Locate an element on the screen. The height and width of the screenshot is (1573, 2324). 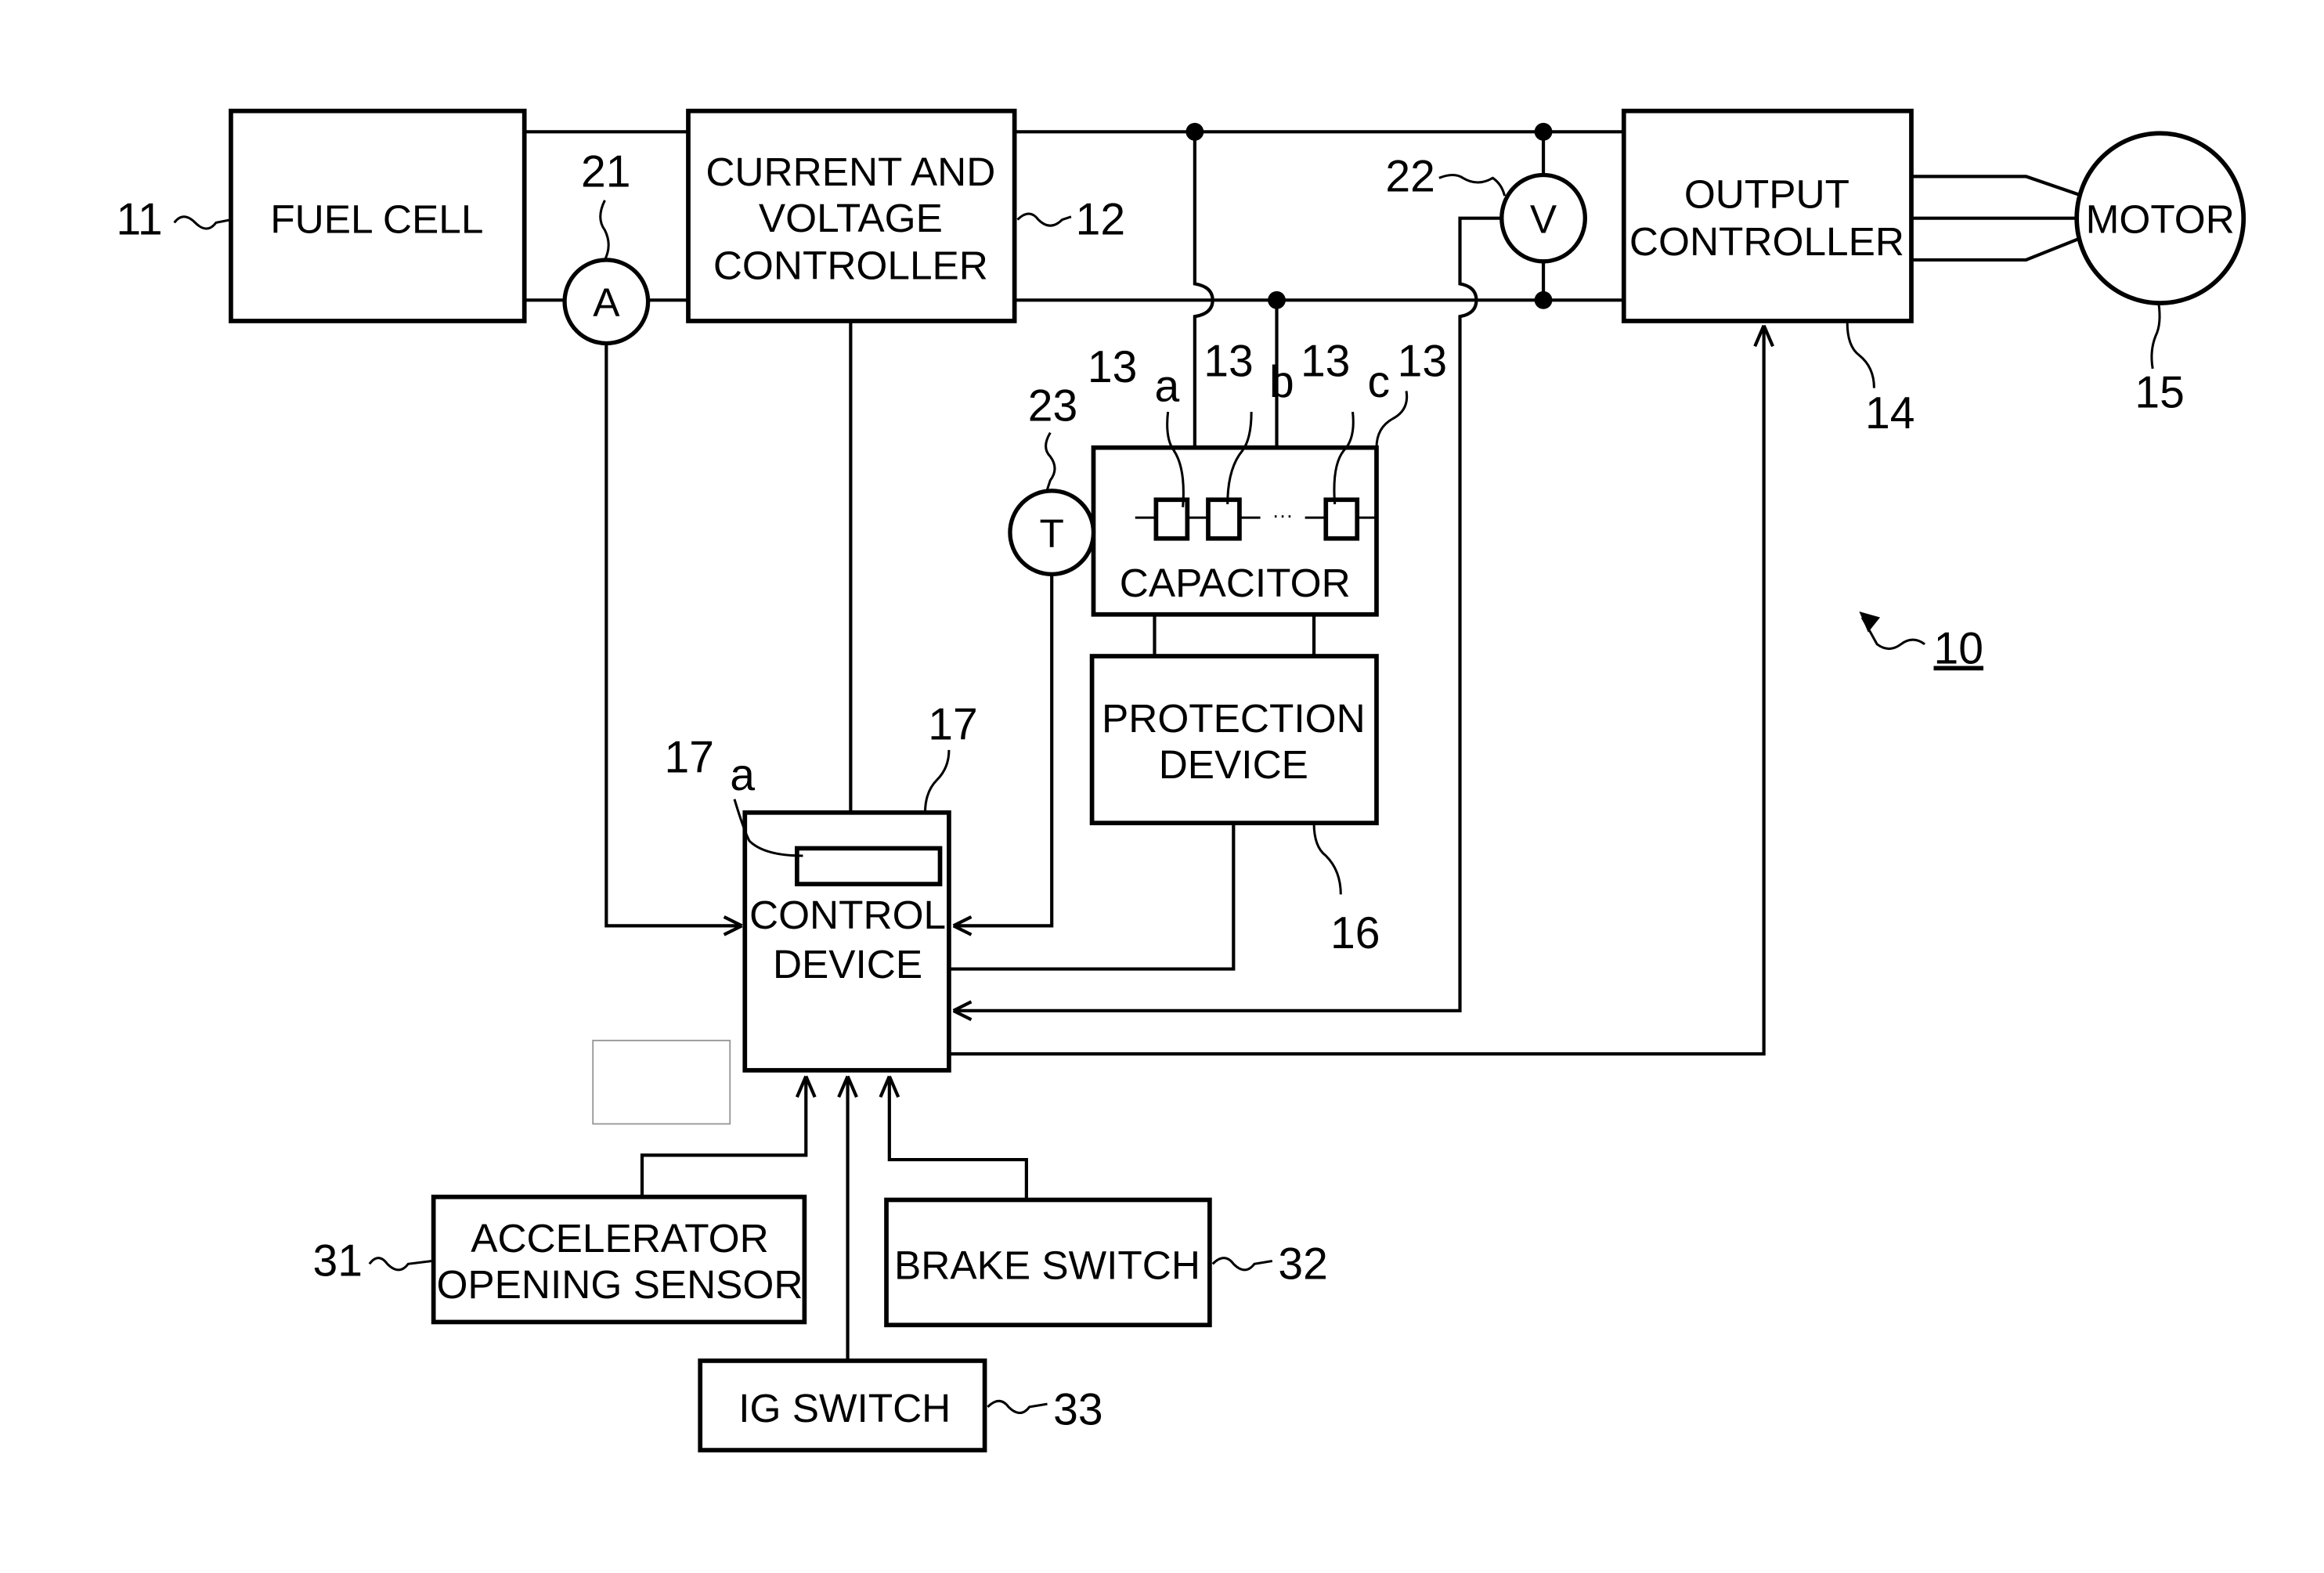
ammeter: A is located at coordinates (606, 302).